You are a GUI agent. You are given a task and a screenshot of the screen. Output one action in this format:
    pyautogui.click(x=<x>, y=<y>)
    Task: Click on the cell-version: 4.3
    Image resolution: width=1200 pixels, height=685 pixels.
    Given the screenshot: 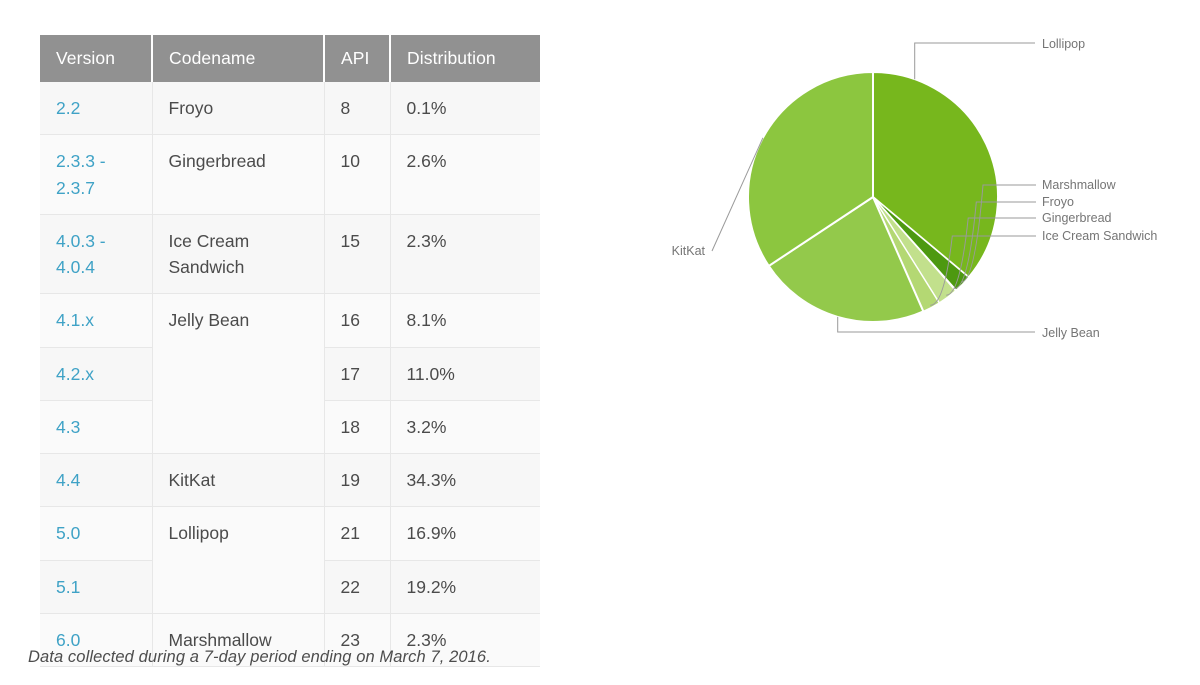 What is the action you would take?
    pyautogui.click(x=96, y=427)
    